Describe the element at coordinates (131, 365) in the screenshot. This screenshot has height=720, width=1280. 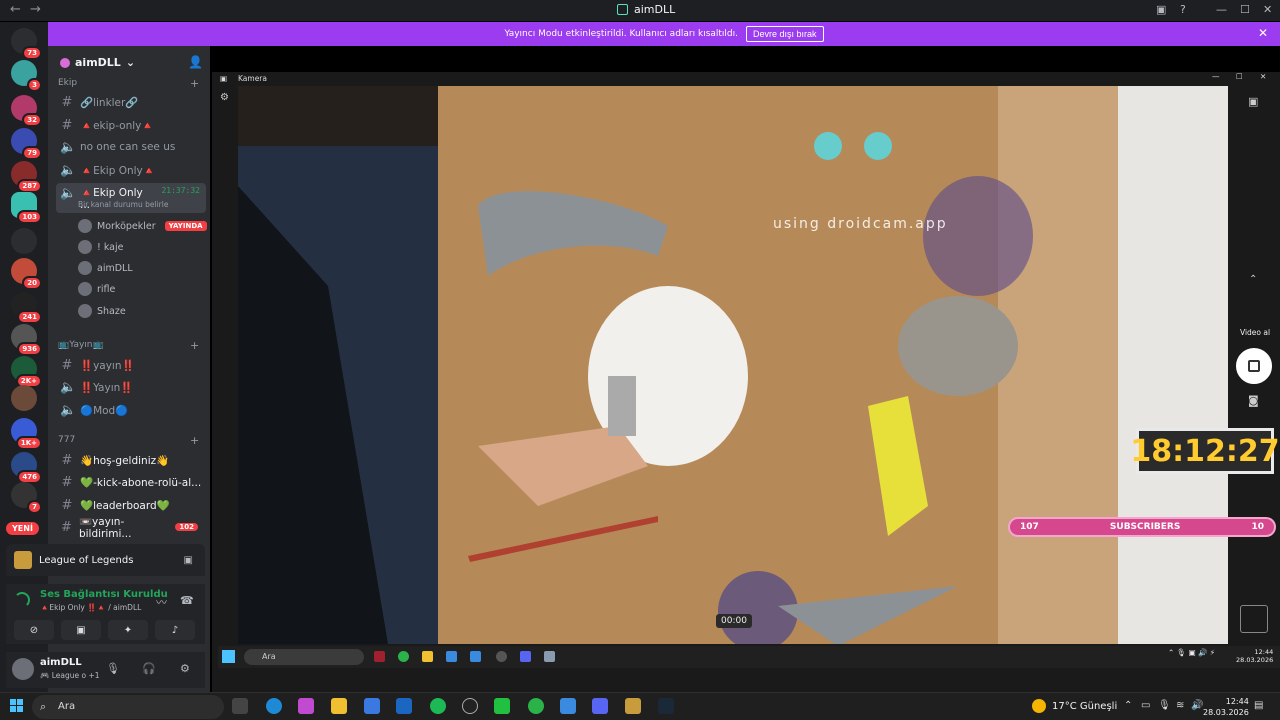
I see `channel-yayin: # ‼️yayın‼️` at that location.